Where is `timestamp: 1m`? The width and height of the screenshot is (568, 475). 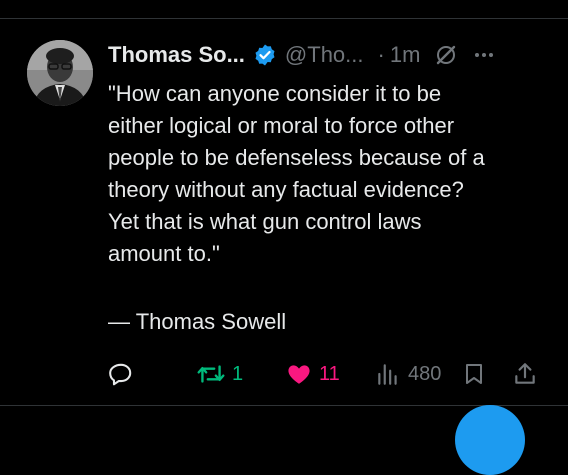
timestamp: 1m is located at coordinates (405, 55).